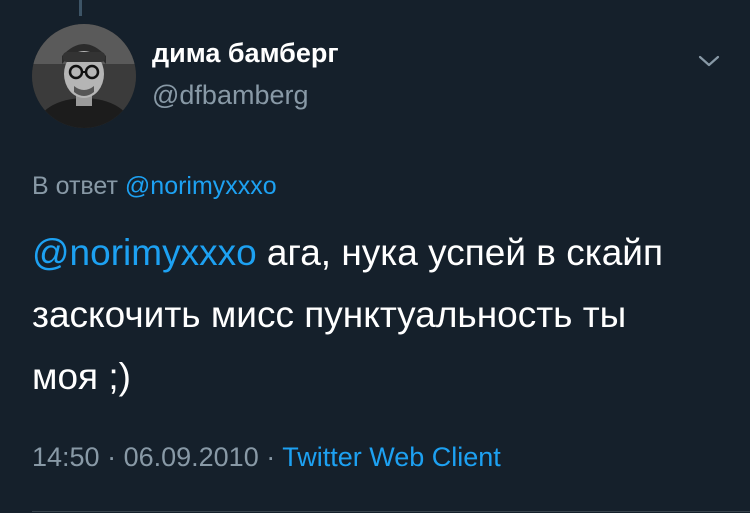 Image resolution: width=750 pixels, height=513 pixels. What do you see at coordinates (144, 252) in the screenshot?
I see `tweet-mention-link: @norimyxxxo` at bounding box center [144, 252].